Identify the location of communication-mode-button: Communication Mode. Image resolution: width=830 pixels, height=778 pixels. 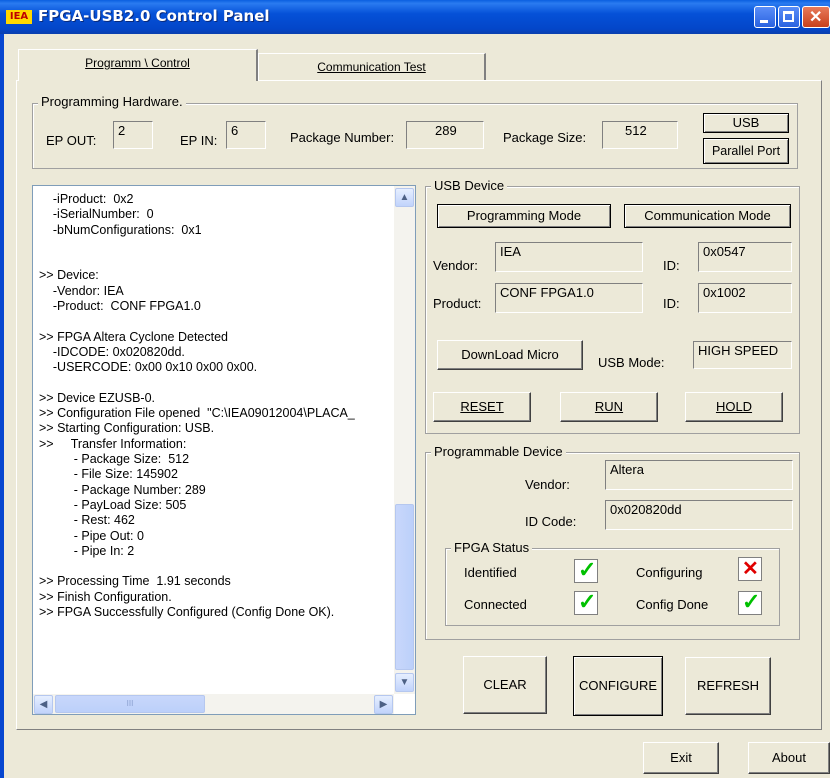
(707, 216).